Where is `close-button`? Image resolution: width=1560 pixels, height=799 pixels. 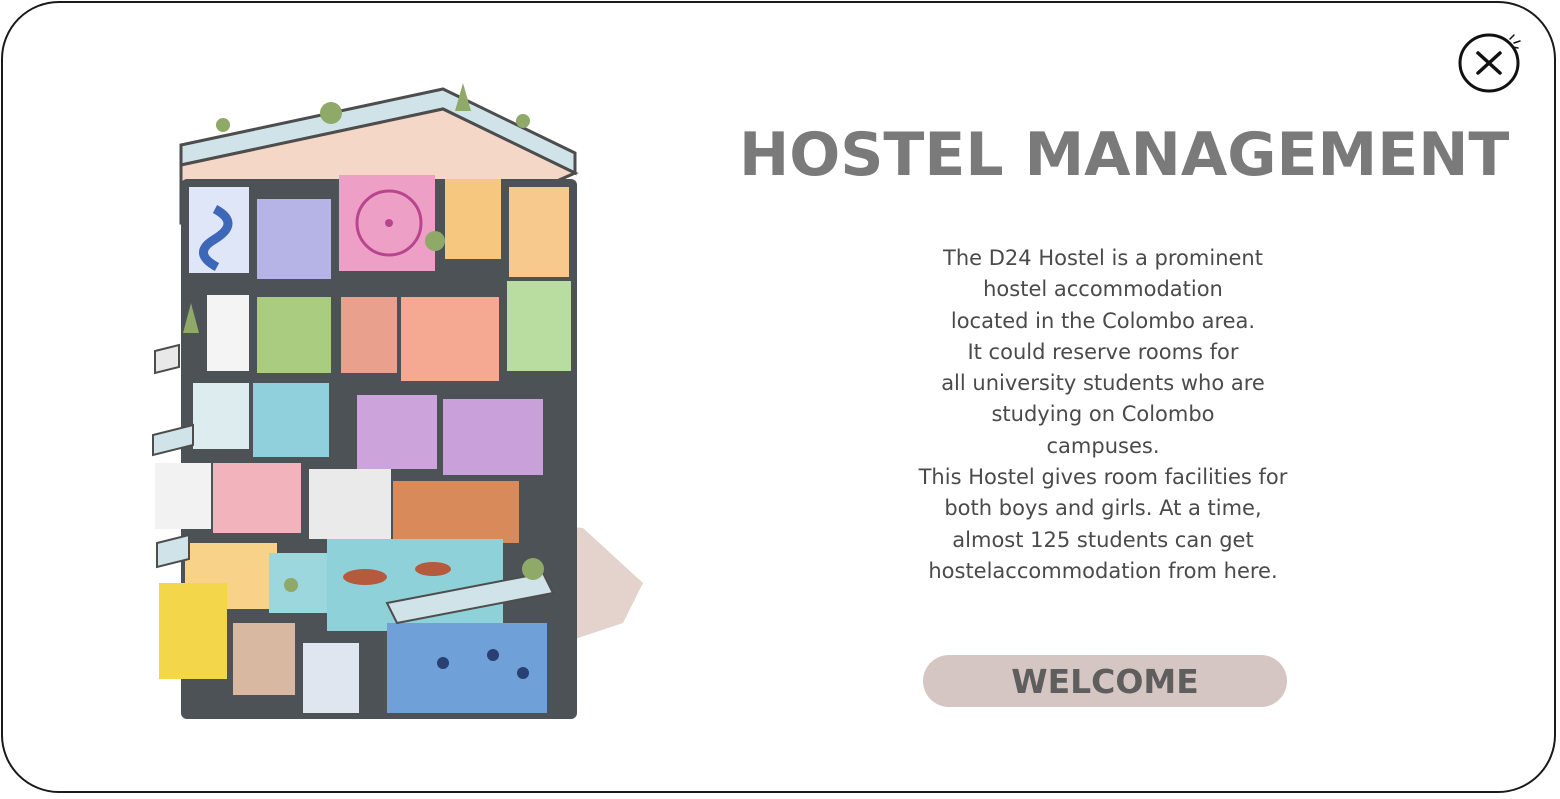
close-button is located at coordinates (1491, 64).